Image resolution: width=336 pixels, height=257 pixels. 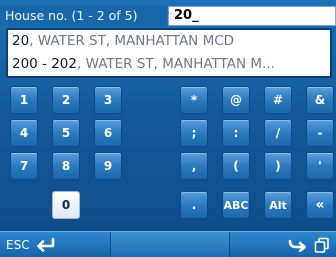 I want to click on key-5: 5, so click(x=66, y=133).